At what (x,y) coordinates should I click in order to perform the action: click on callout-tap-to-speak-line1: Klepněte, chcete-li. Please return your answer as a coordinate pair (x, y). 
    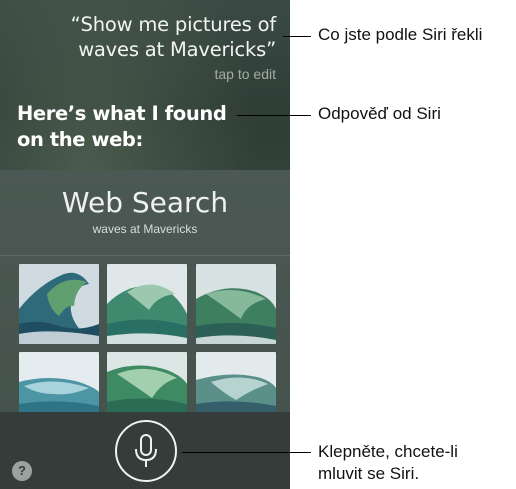
    Looking at the image, I should click on (388, 451).